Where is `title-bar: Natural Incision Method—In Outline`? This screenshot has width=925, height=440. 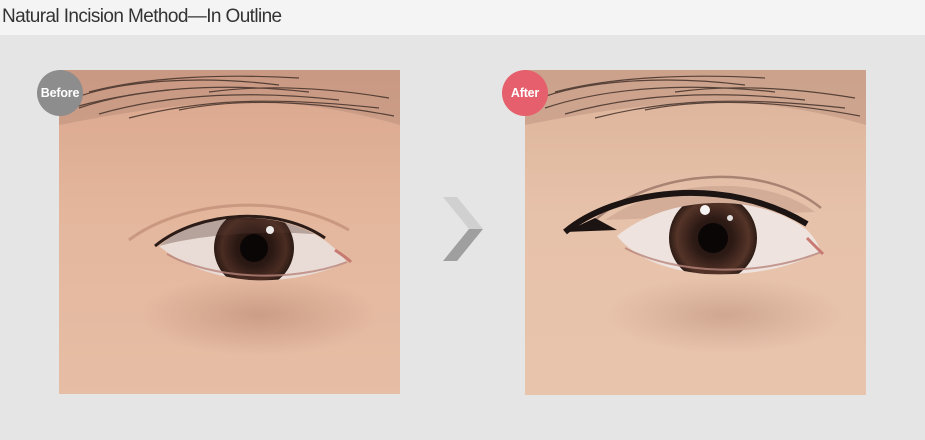 title-bar: Natural Incision Method—In Outline is located at coordinates (462, 17).